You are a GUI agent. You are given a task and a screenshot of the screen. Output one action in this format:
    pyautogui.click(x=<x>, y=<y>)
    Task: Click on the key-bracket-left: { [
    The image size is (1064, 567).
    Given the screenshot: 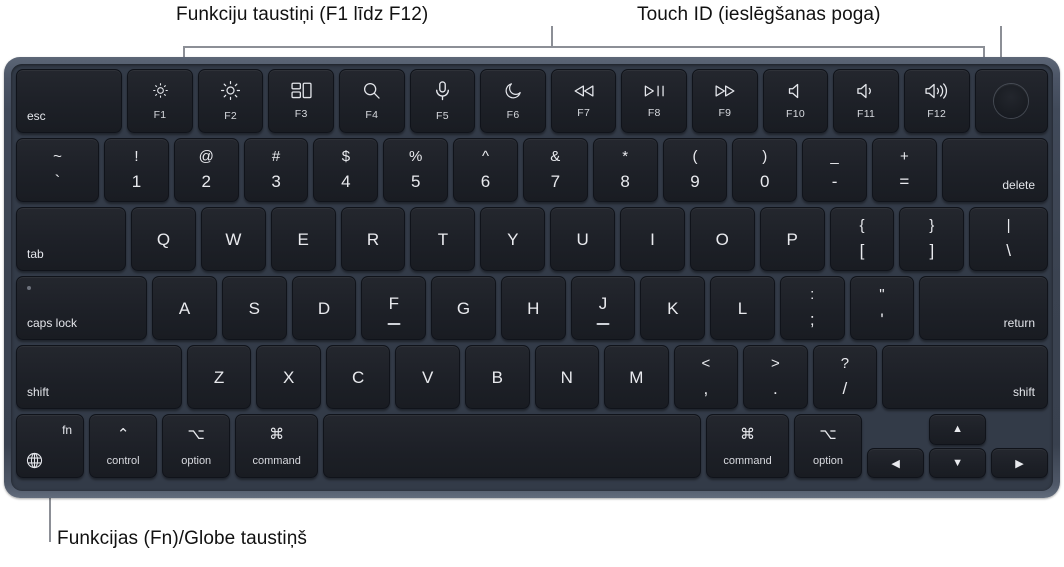 What is the action you would take?
    pyautogui.click(x=862, y=239)
    